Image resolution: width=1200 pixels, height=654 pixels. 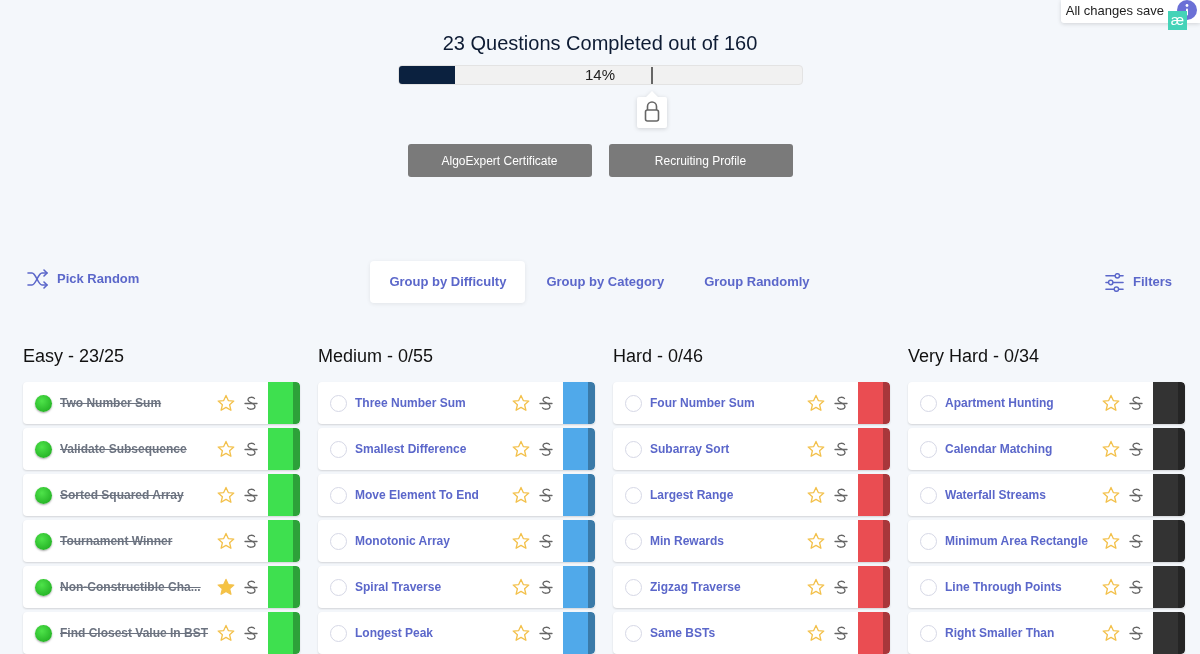 I want to click on question-link: Same BSTs, so click(x=726, y=633).